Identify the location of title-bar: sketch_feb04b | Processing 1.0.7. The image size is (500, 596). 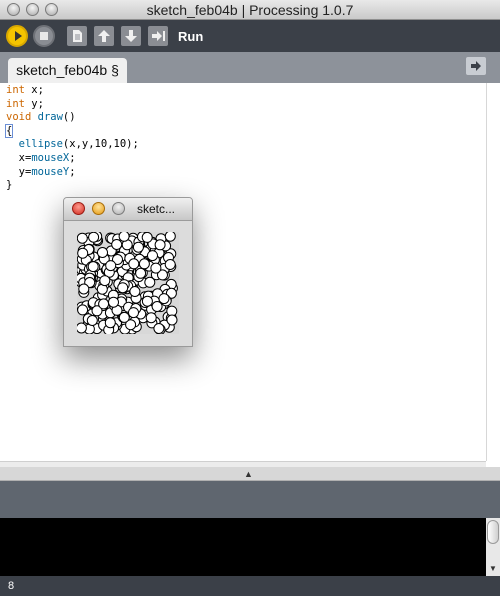
(250, 10).